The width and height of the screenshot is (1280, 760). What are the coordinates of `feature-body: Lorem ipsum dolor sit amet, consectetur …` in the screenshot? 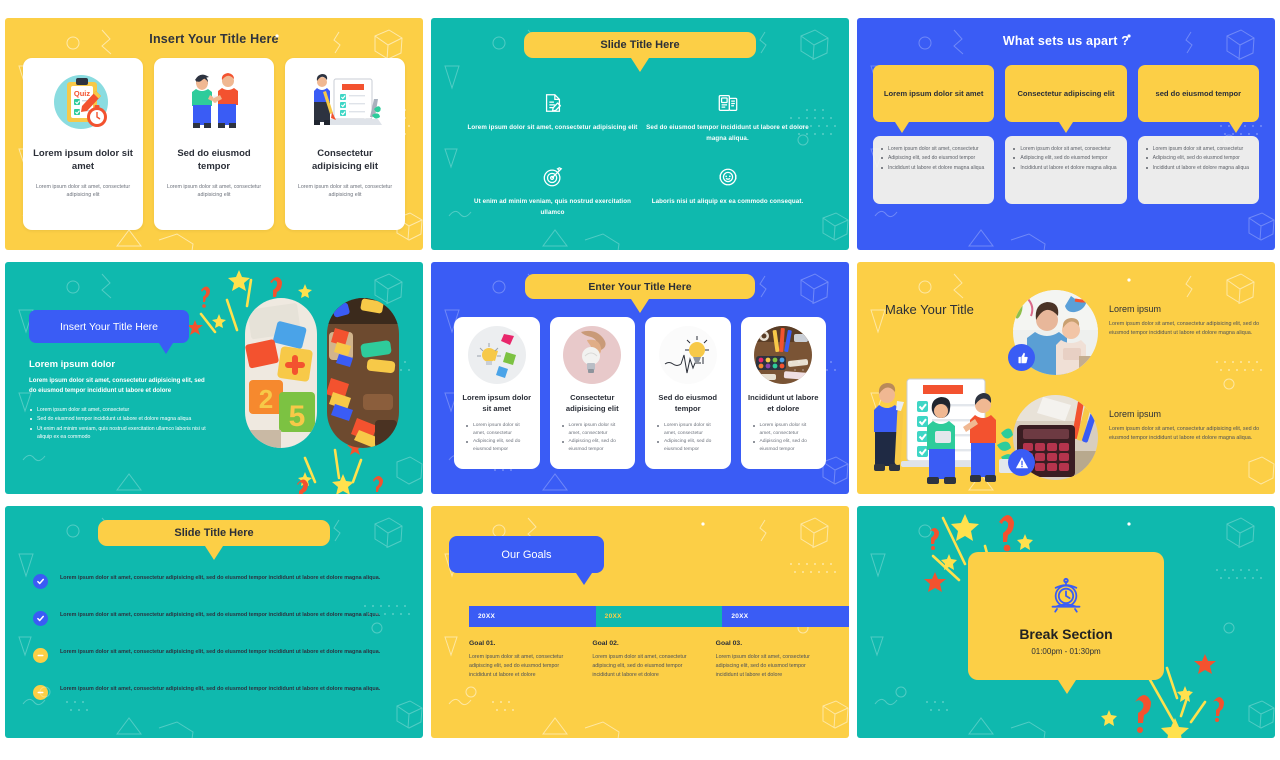 It's located at (1184, 329).